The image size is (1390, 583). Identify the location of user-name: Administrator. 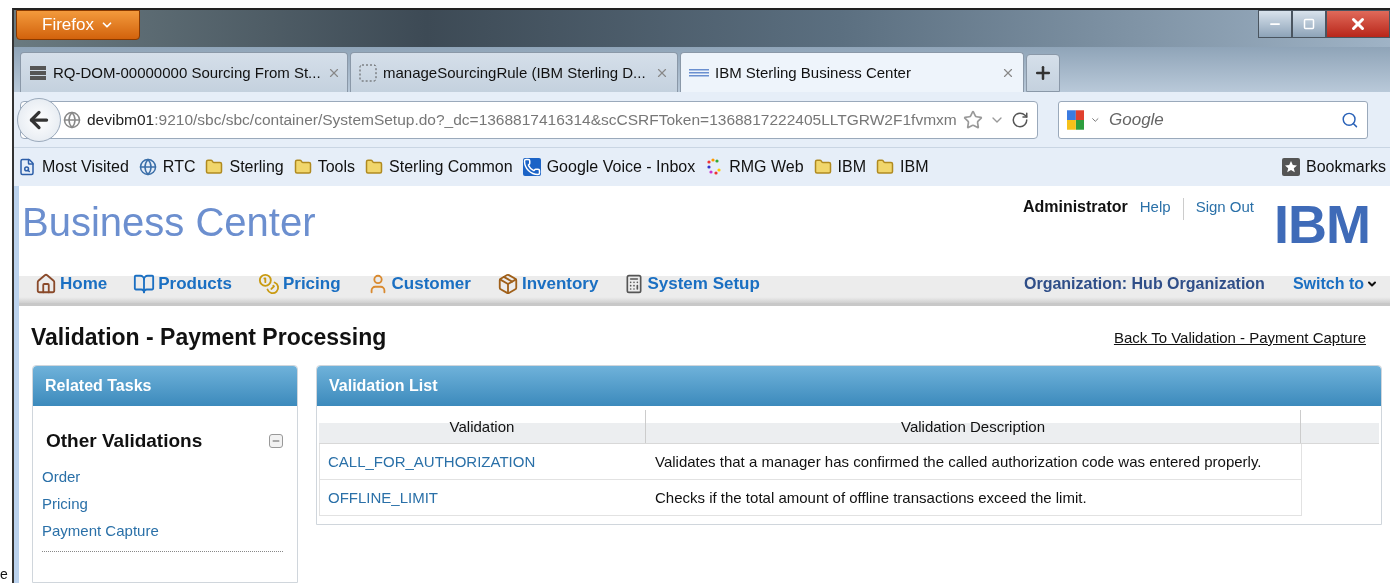
(1075, 207).